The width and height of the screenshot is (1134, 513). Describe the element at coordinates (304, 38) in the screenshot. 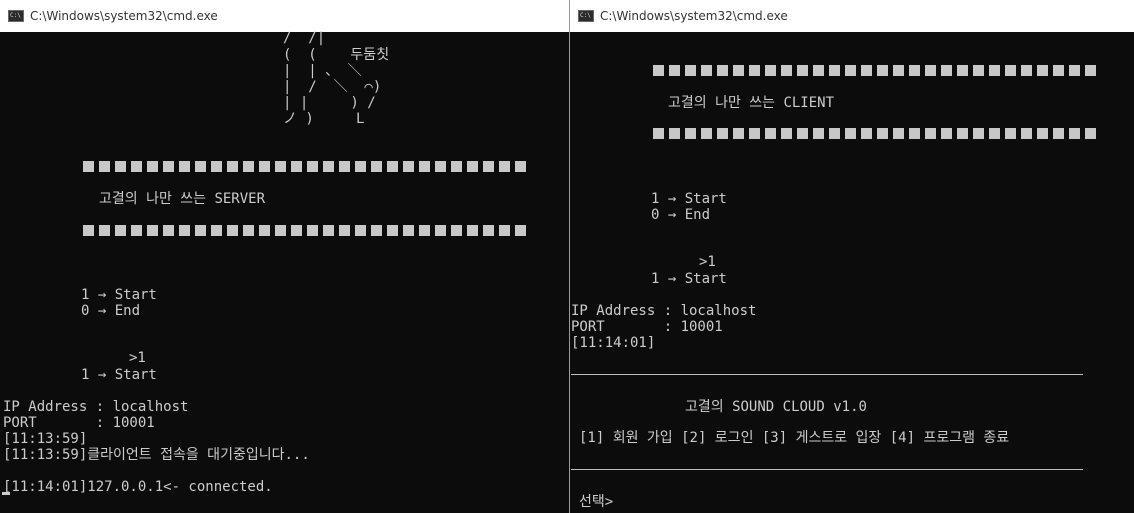

I see `ascii-art-line: / /|` at that location.